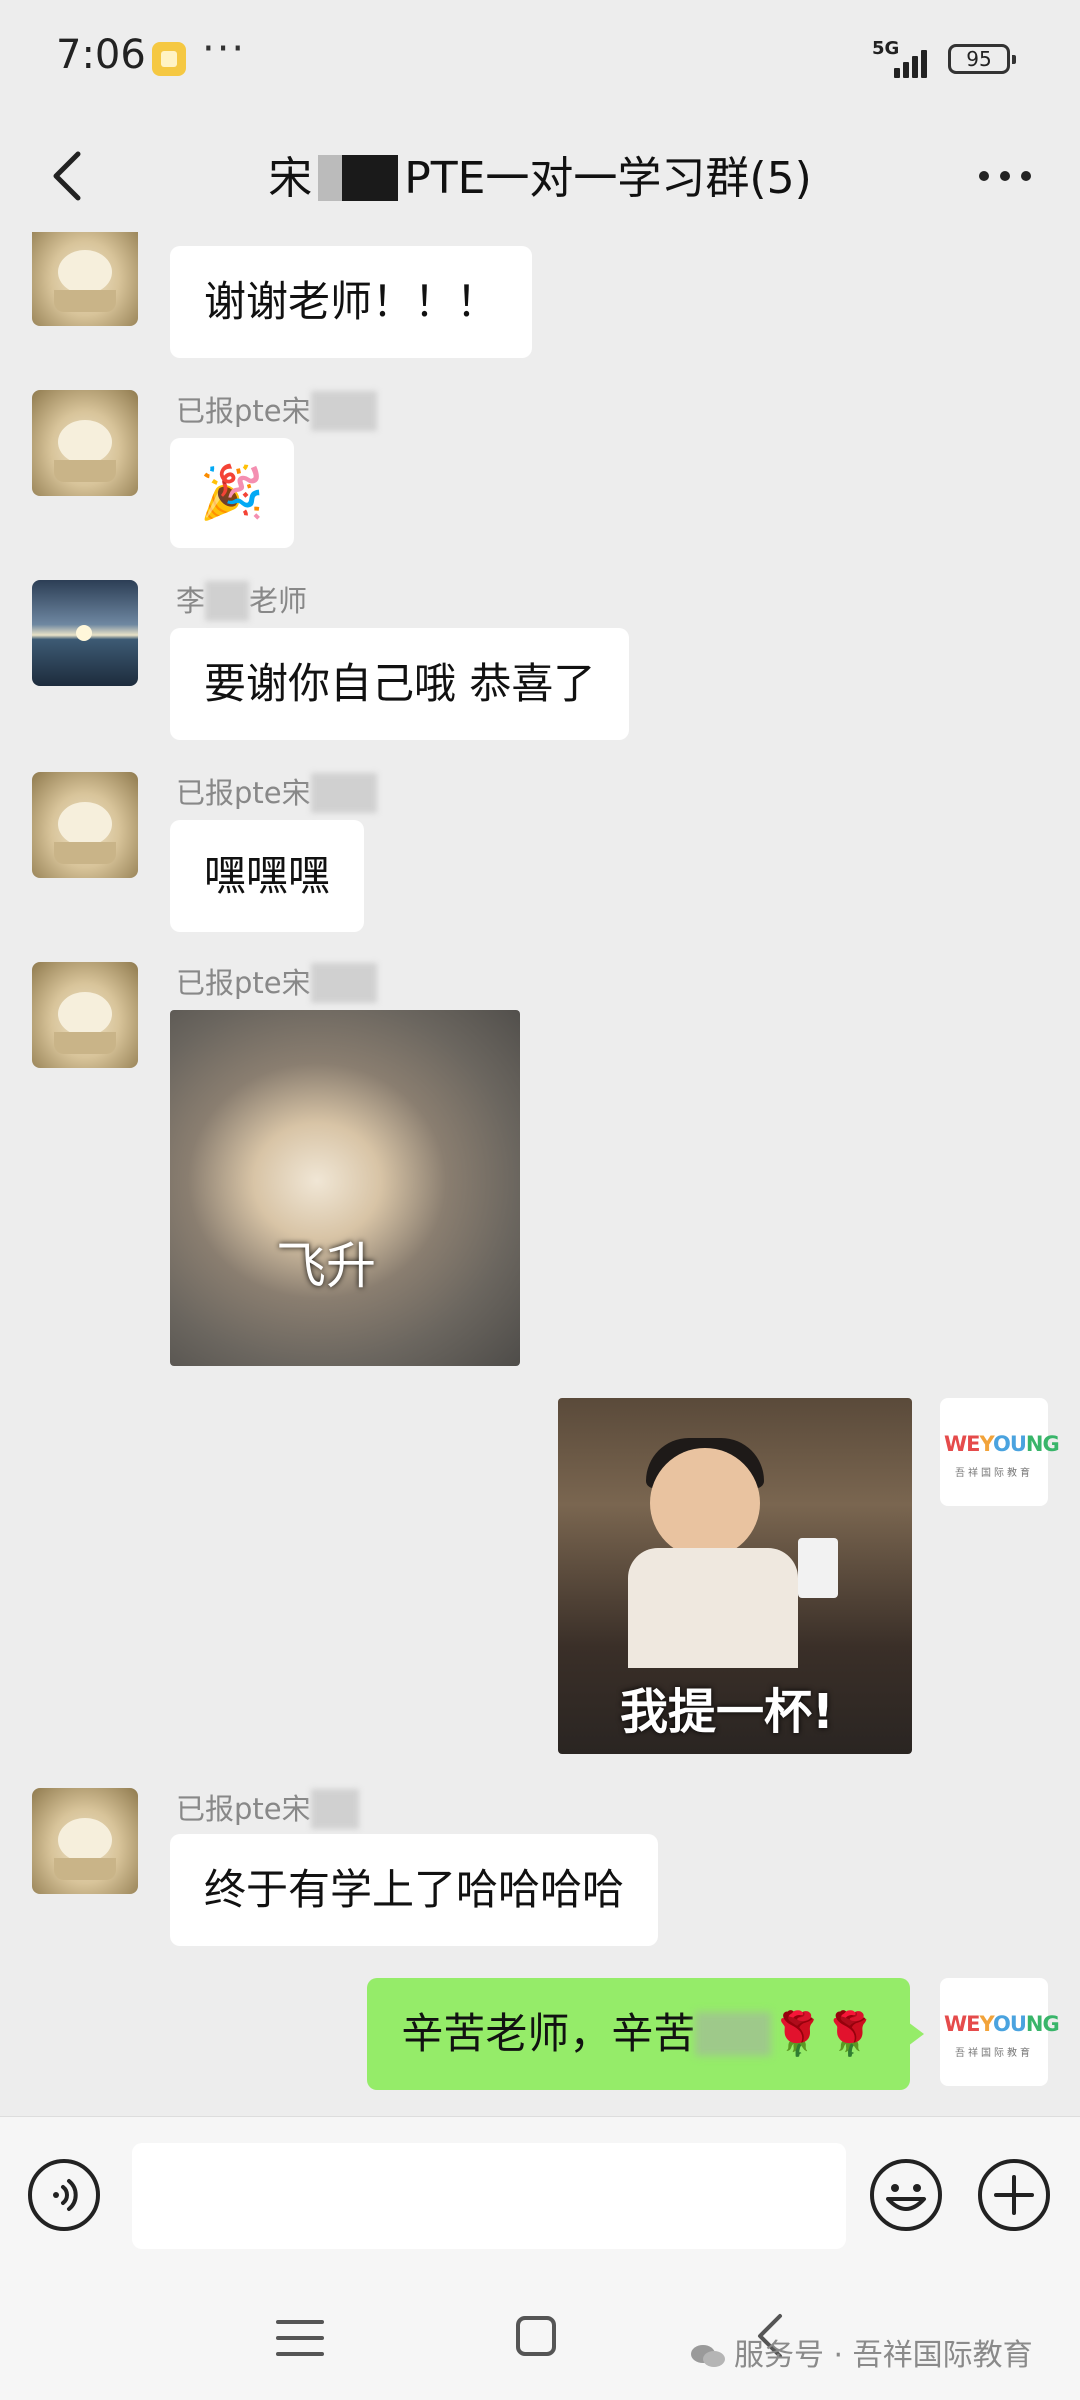 This screenshot has width=1080, height=2400. What do you see at coordinates (1005, 176) in the screenshot?
I see `more-icon` at bounding box center [1005, 176].